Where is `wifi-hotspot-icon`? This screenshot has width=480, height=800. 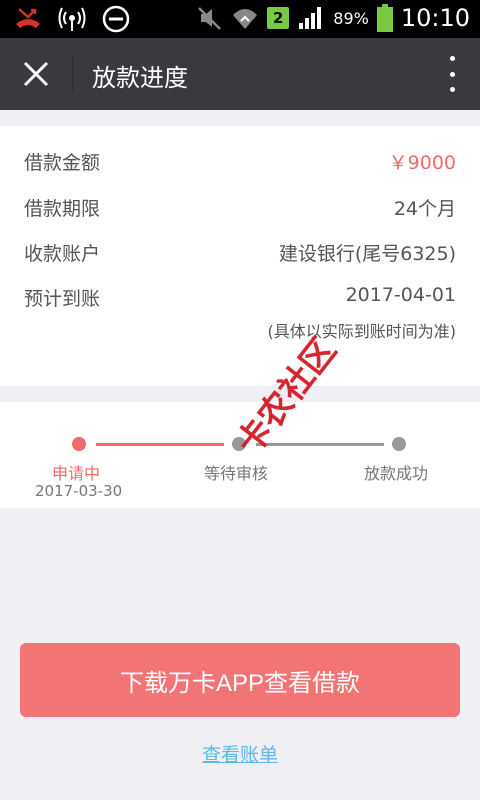
wifi-hotspot-icon is located at coordinates (72, 19).